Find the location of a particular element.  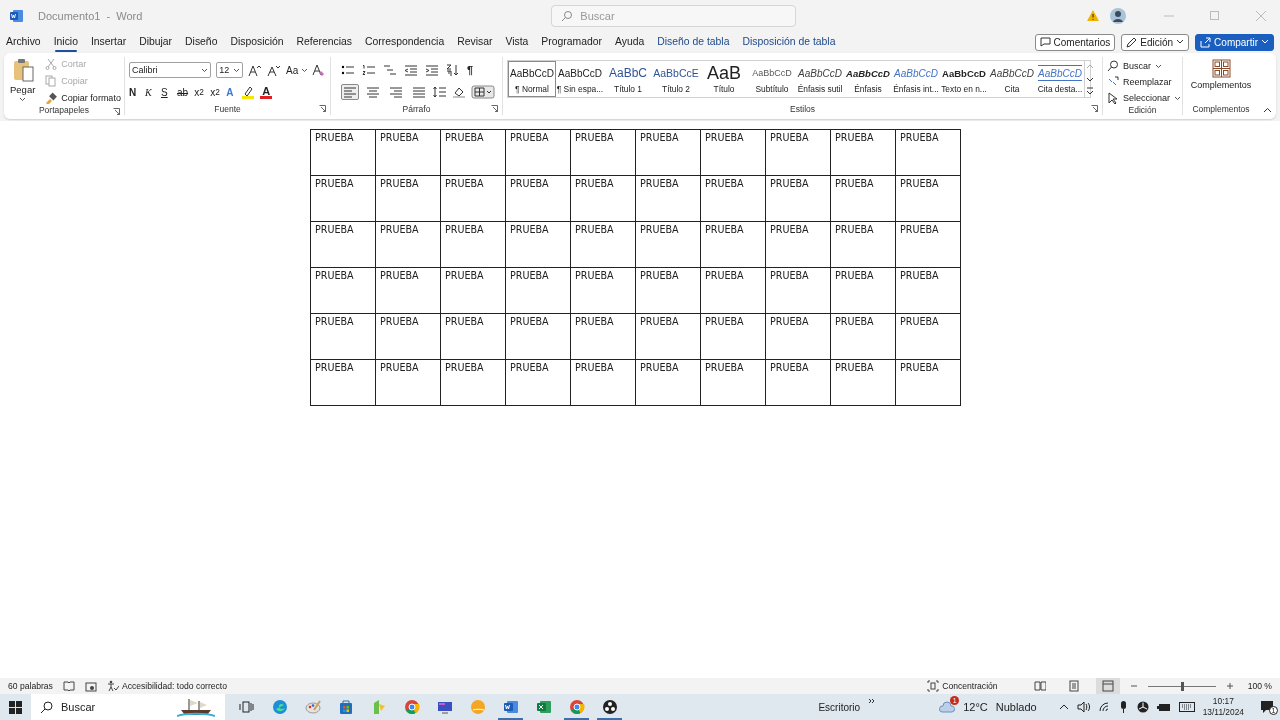

desktop-toolbar-label: Escritorio is located at coordinates (839, 707).